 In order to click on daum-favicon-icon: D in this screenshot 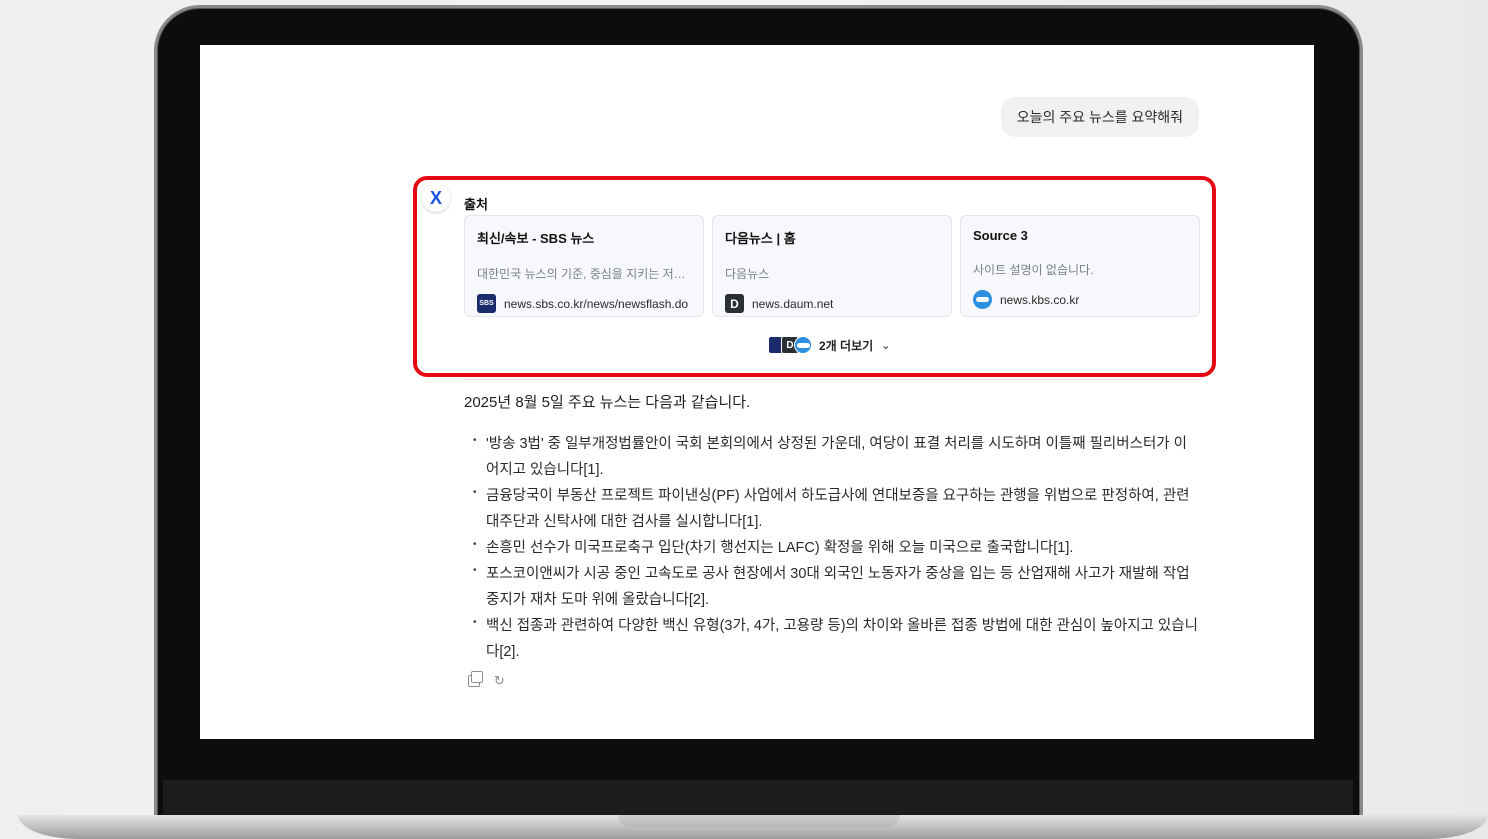, I will do `click(734, 303)`.